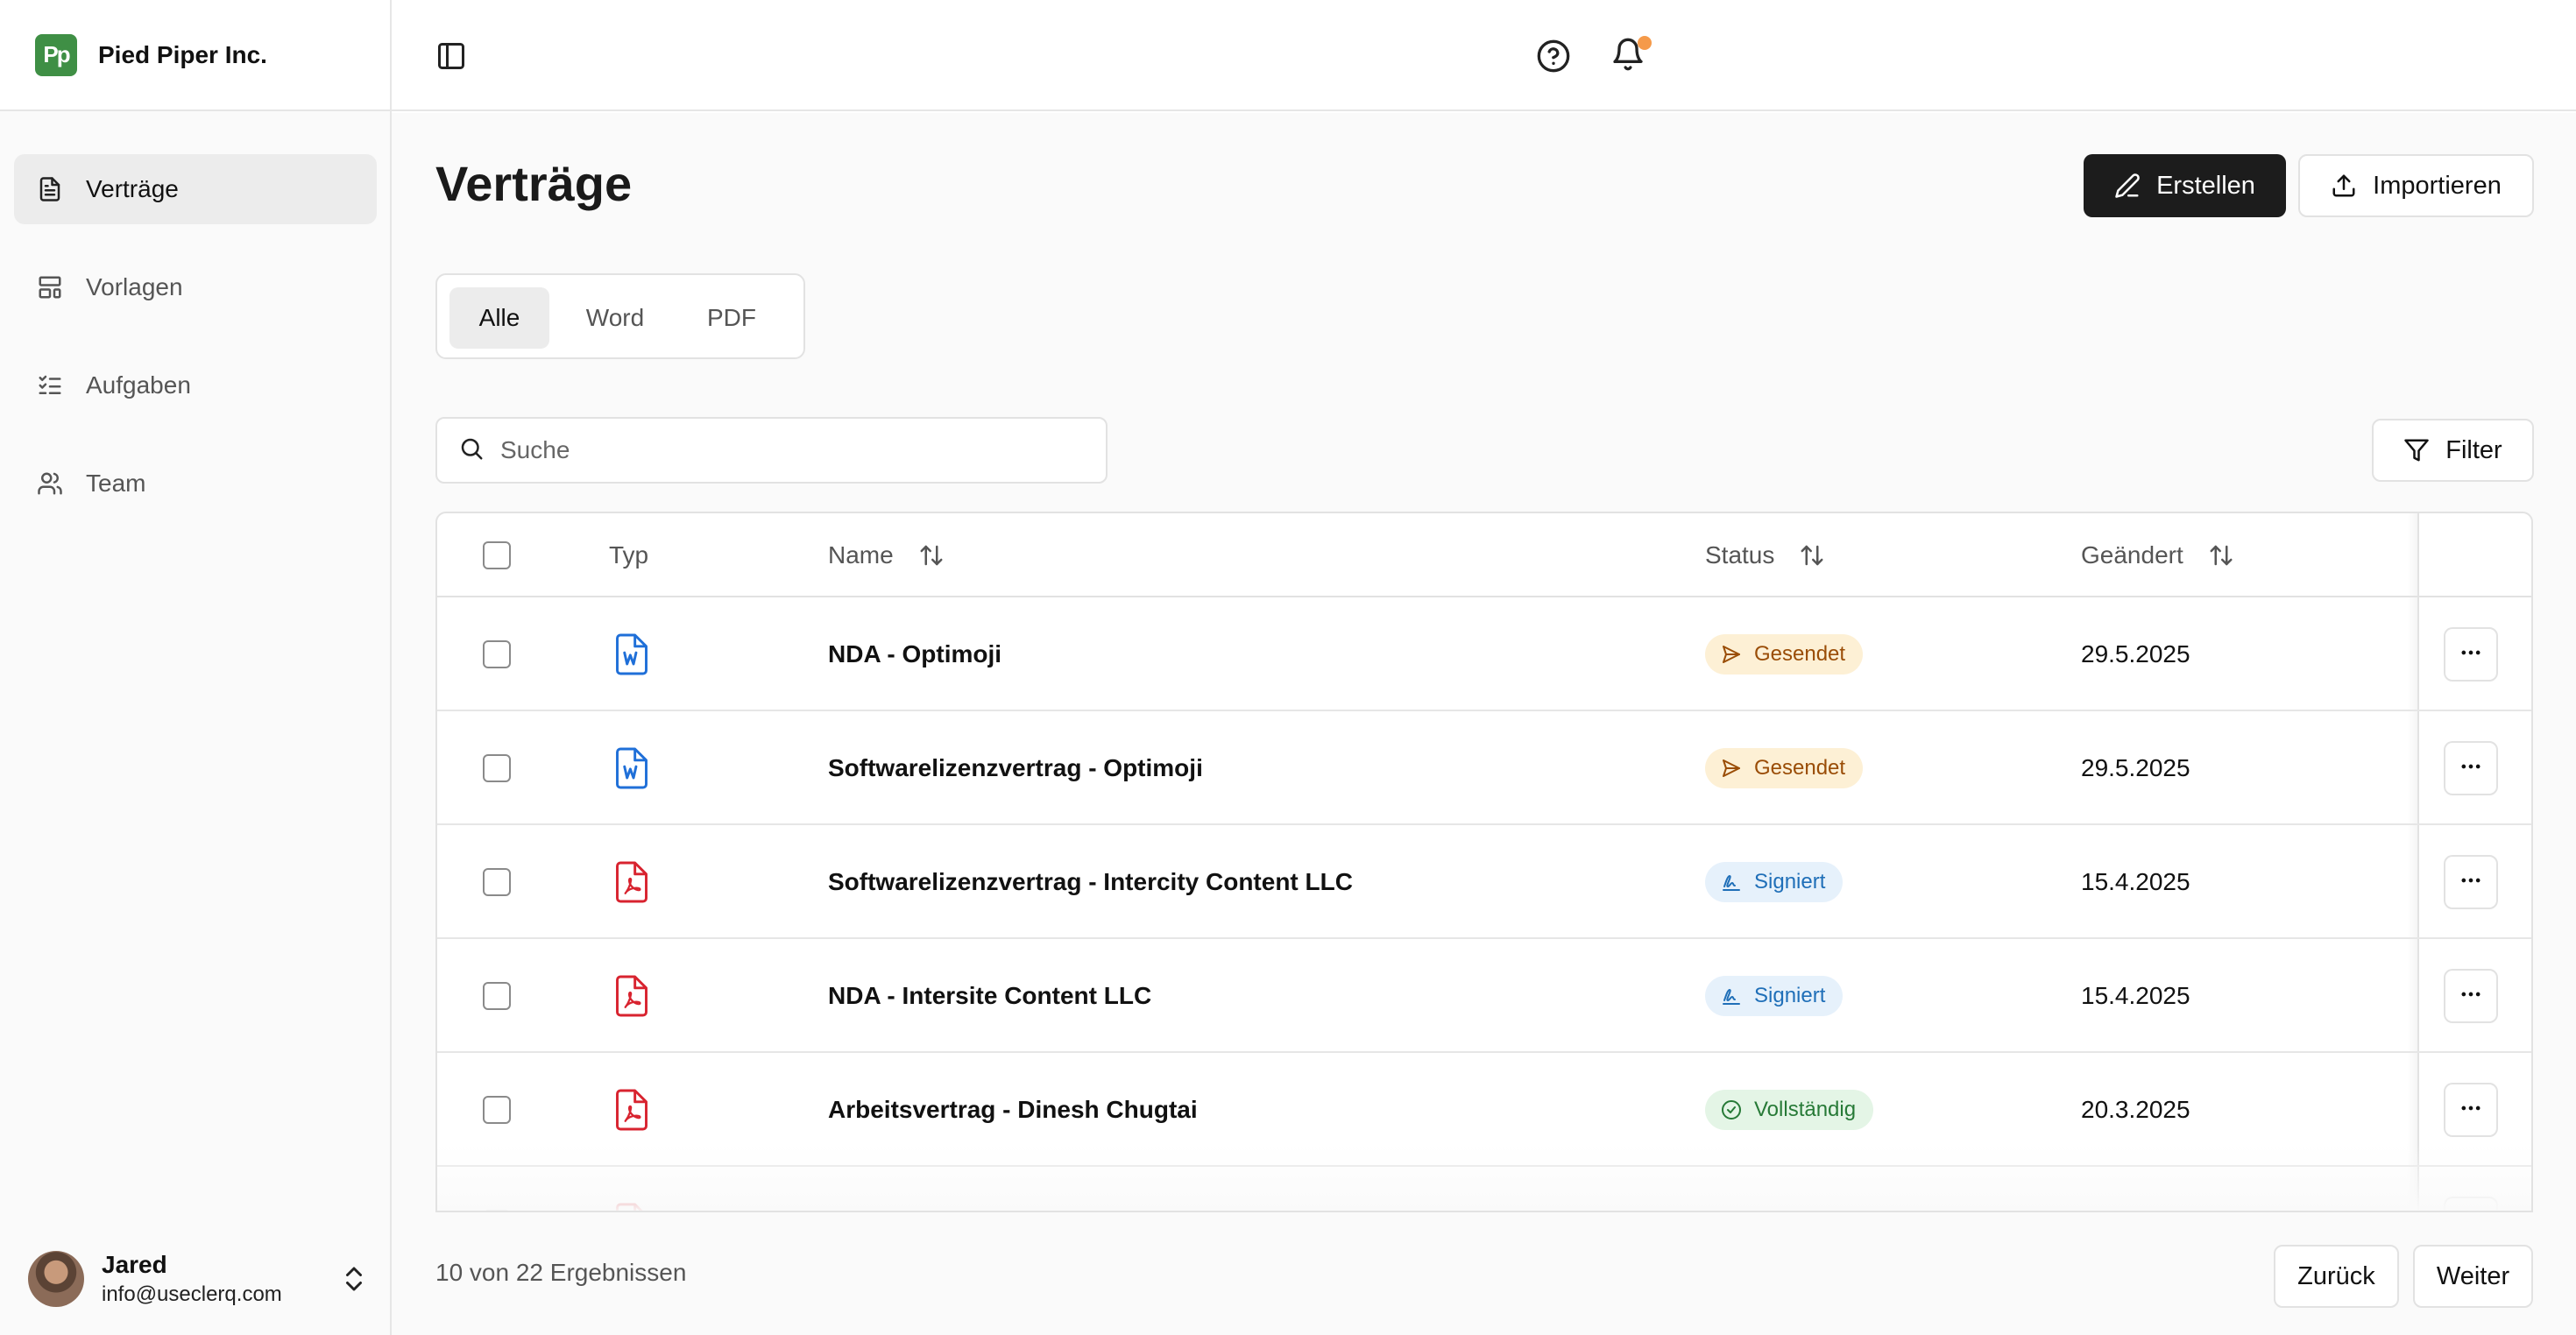 Image resolution: width=2576 pixels, height=1335 pixels. Describe the element at coordinates (50, 287) in the screenshot. I see `layout-template-icon` at that location.